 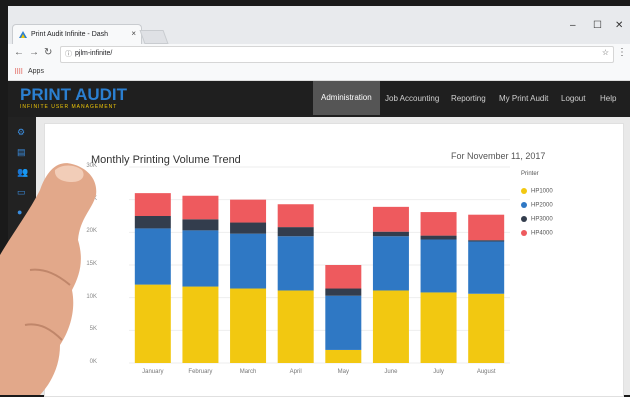 I want to click on logo-print-text: PRINT, so click(x=45, y=94).